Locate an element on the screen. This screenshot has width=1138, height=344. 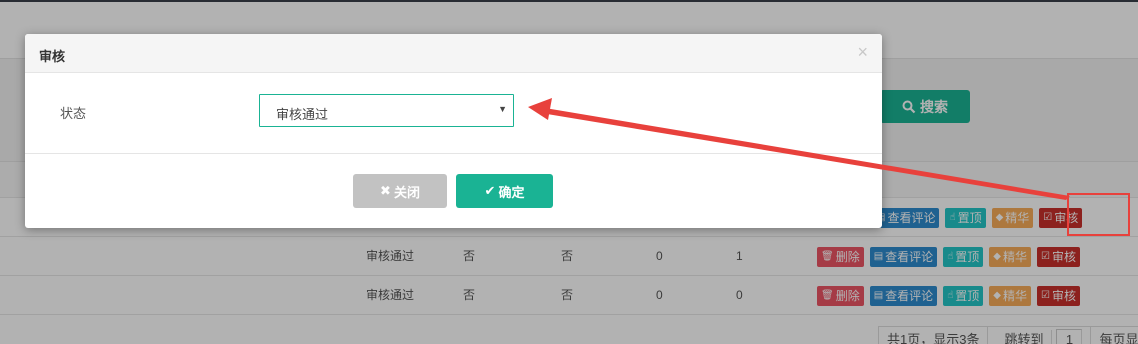
annotation-arrow is located at coordinates (799, 149).